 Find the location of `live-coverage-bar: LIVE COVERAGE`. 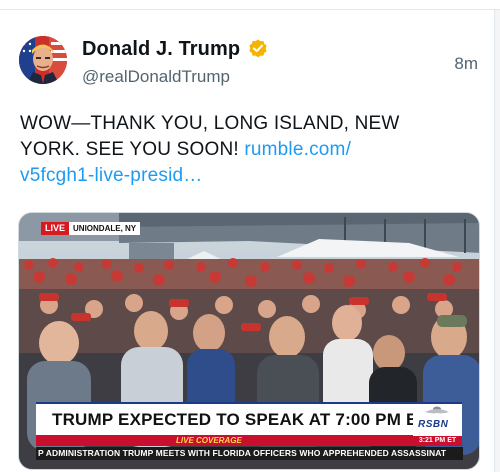

live-coverage-bar: LIVE COVERAGE is located at coordinates (224, 440).